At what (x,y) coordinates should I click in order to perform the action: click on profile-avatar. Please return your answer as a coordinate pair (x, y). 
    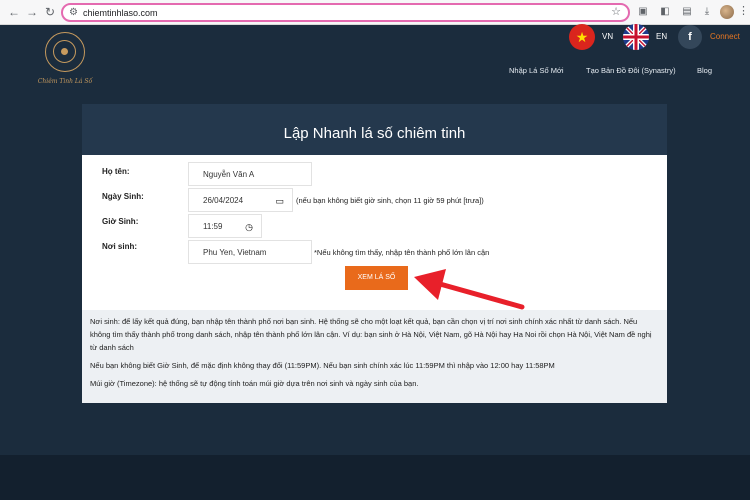
    Looking at the image, I should click on (727, 12).